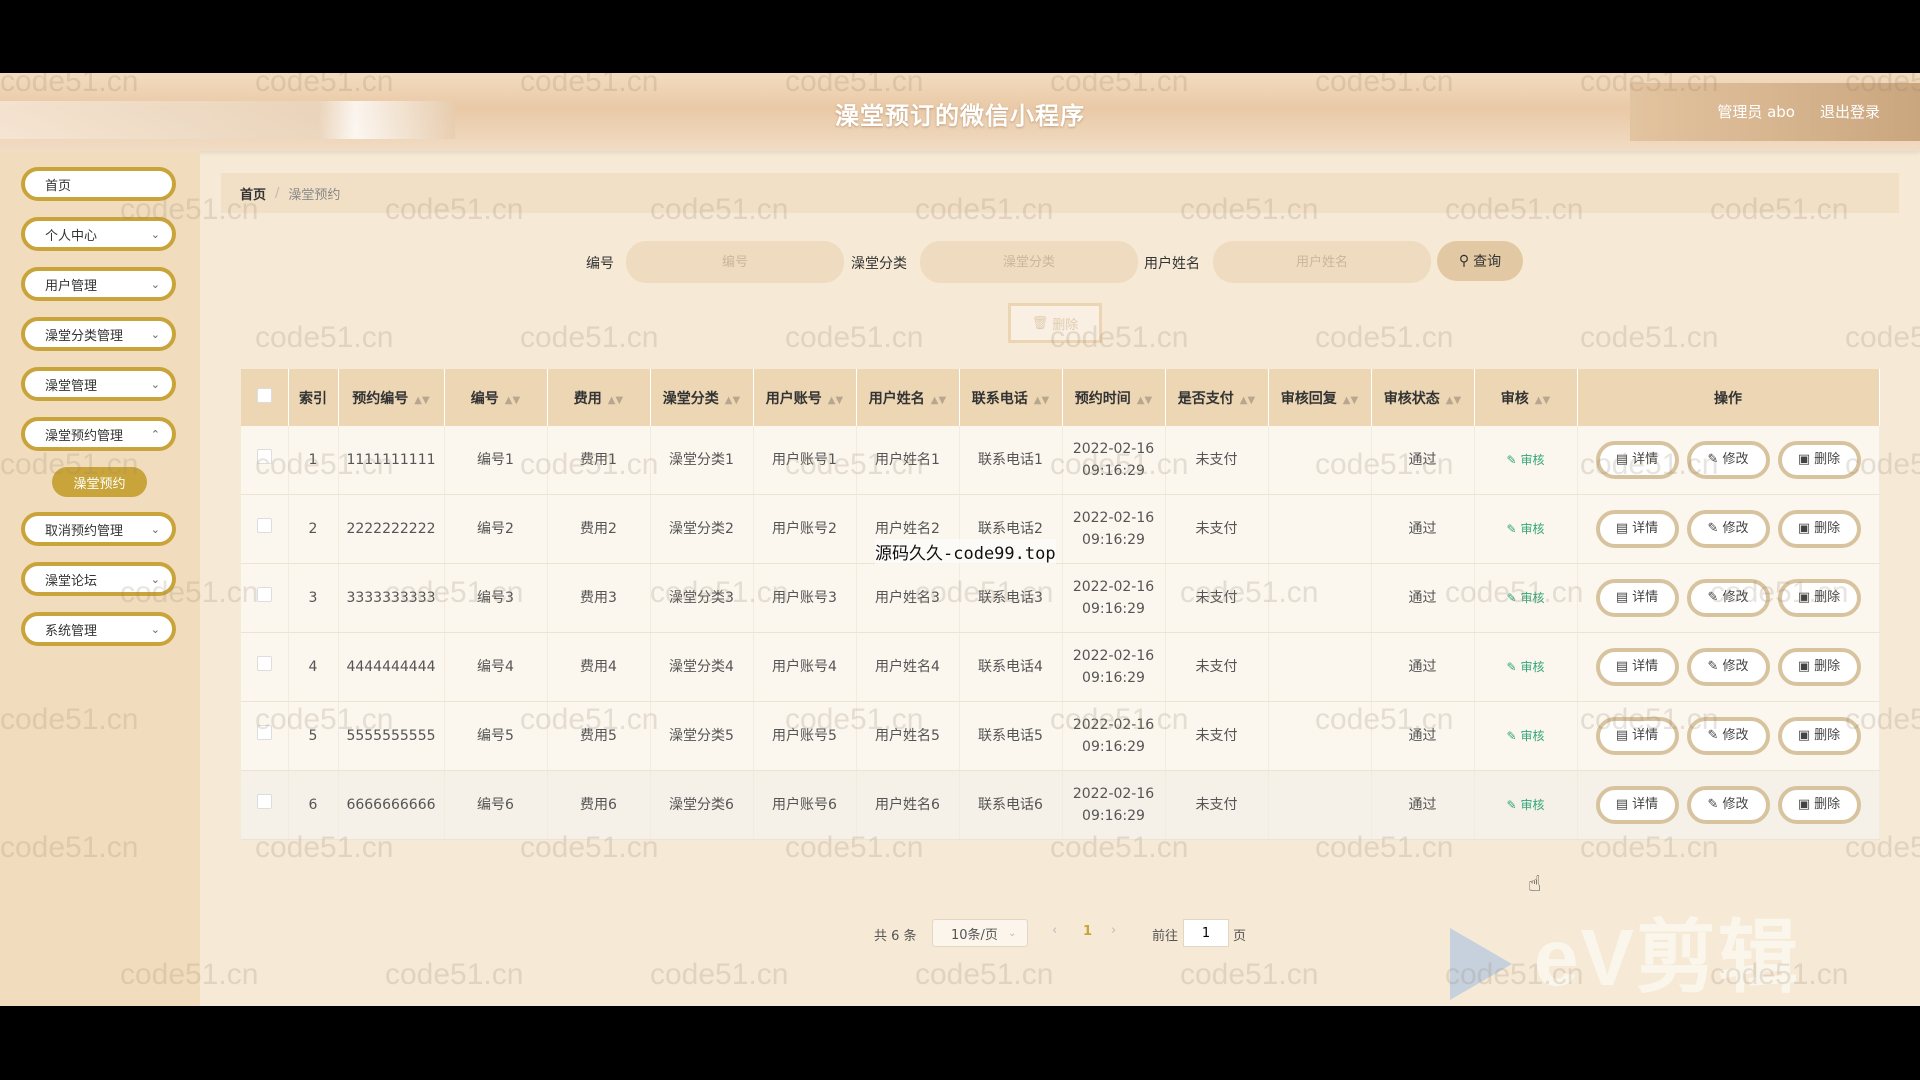  What do you see at coordinates (980, 933) in the screenshot?
I see `page-size-select: 10条/页 ⌄` at bounding box center [980, 933].